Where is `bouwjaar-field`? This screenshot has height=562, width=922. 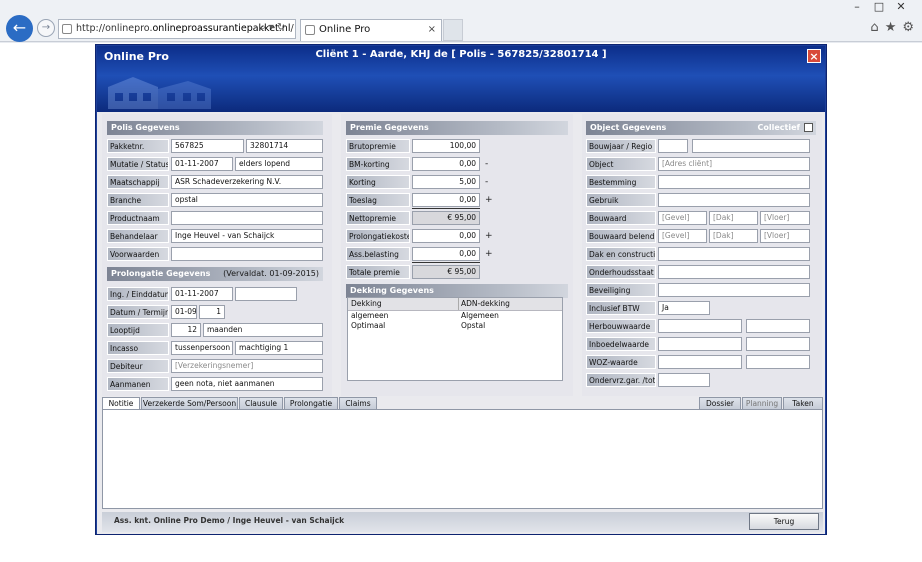 bouwjaar-field is located at coordinates (673, 146).